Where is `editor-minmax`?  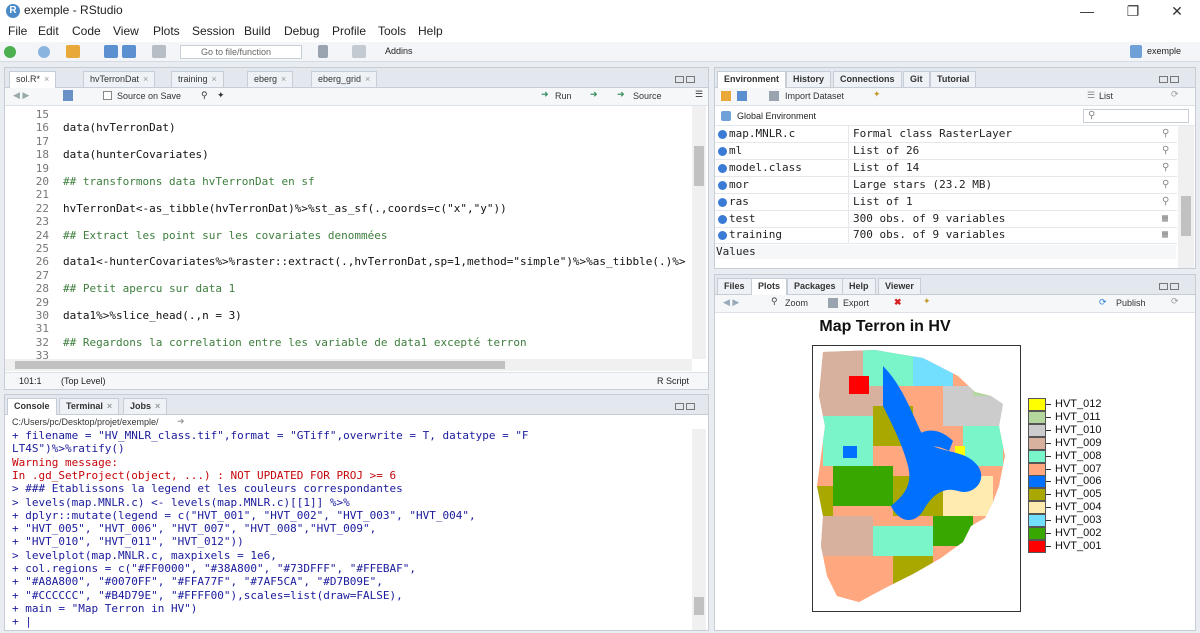 editor-minmax is located at coordinates (686, 79).